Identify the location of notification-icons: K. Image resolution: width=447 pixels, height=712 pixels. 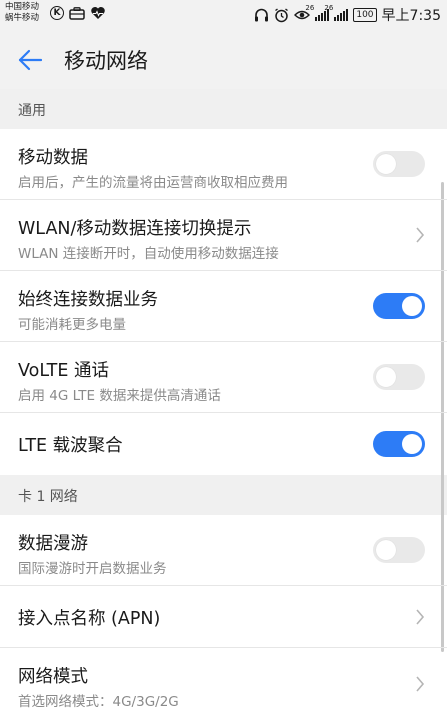
(78, 13).